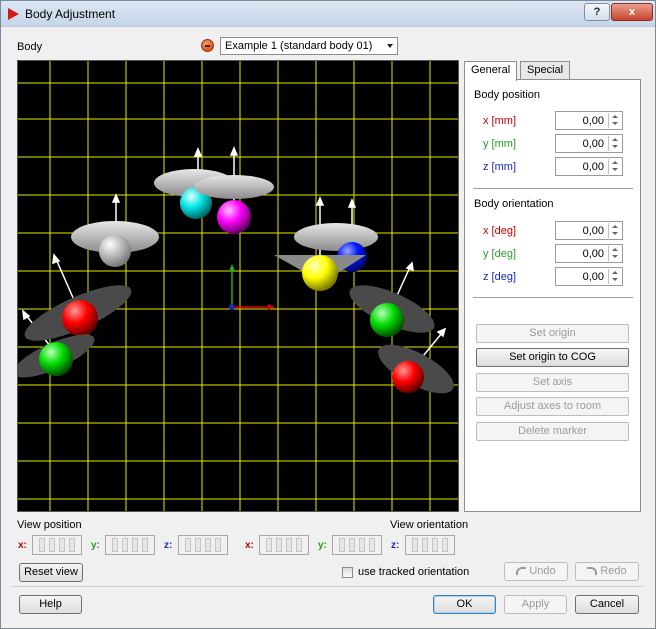  Describe the element at coordinates (299, 46) in the screenshot. I see `body-select-value: Example 1 (standard body 01)` at that location.